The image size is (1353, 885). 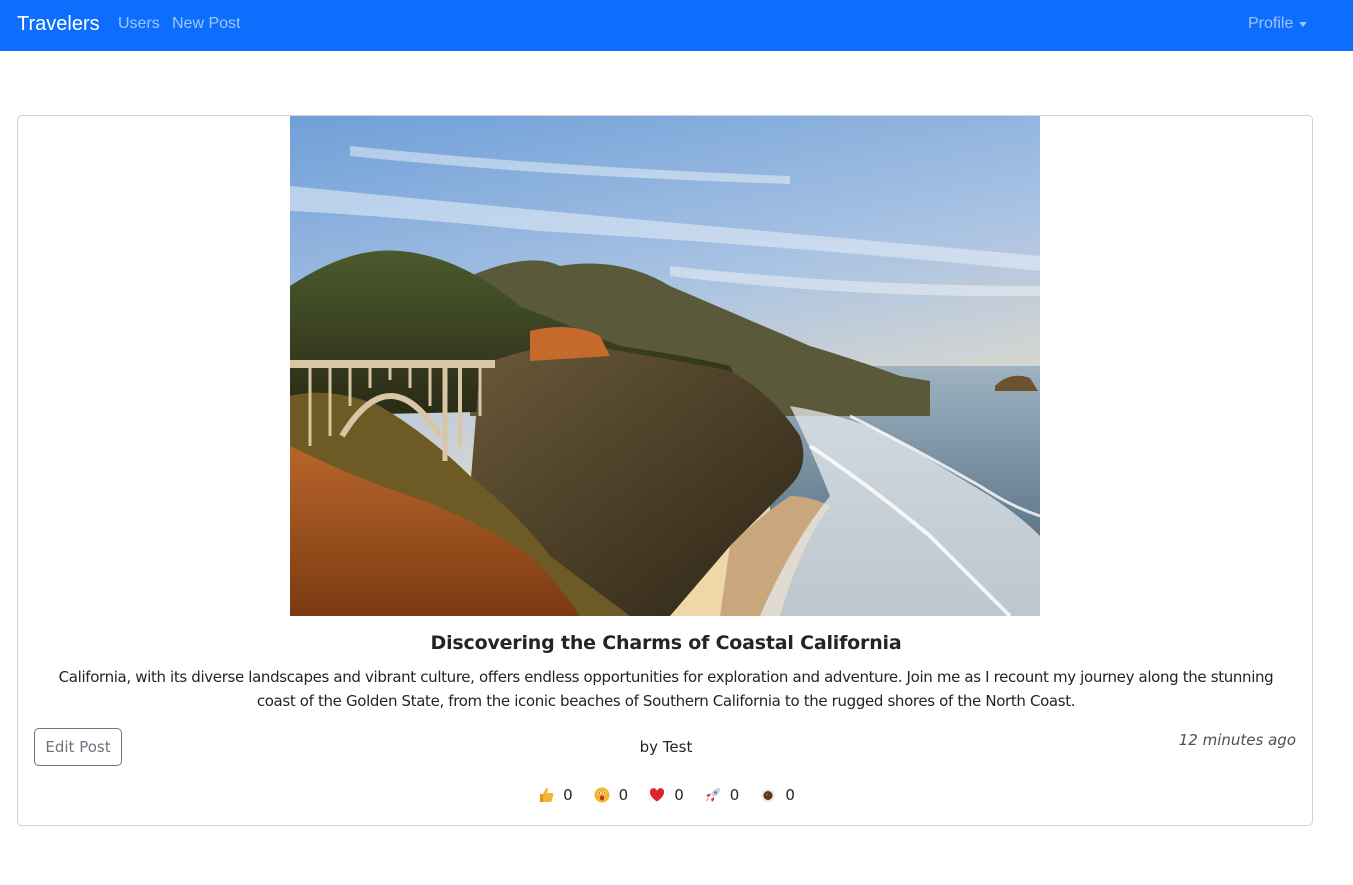 I want to click on reaction-heart-button: 0, so click(x=666, y=795).